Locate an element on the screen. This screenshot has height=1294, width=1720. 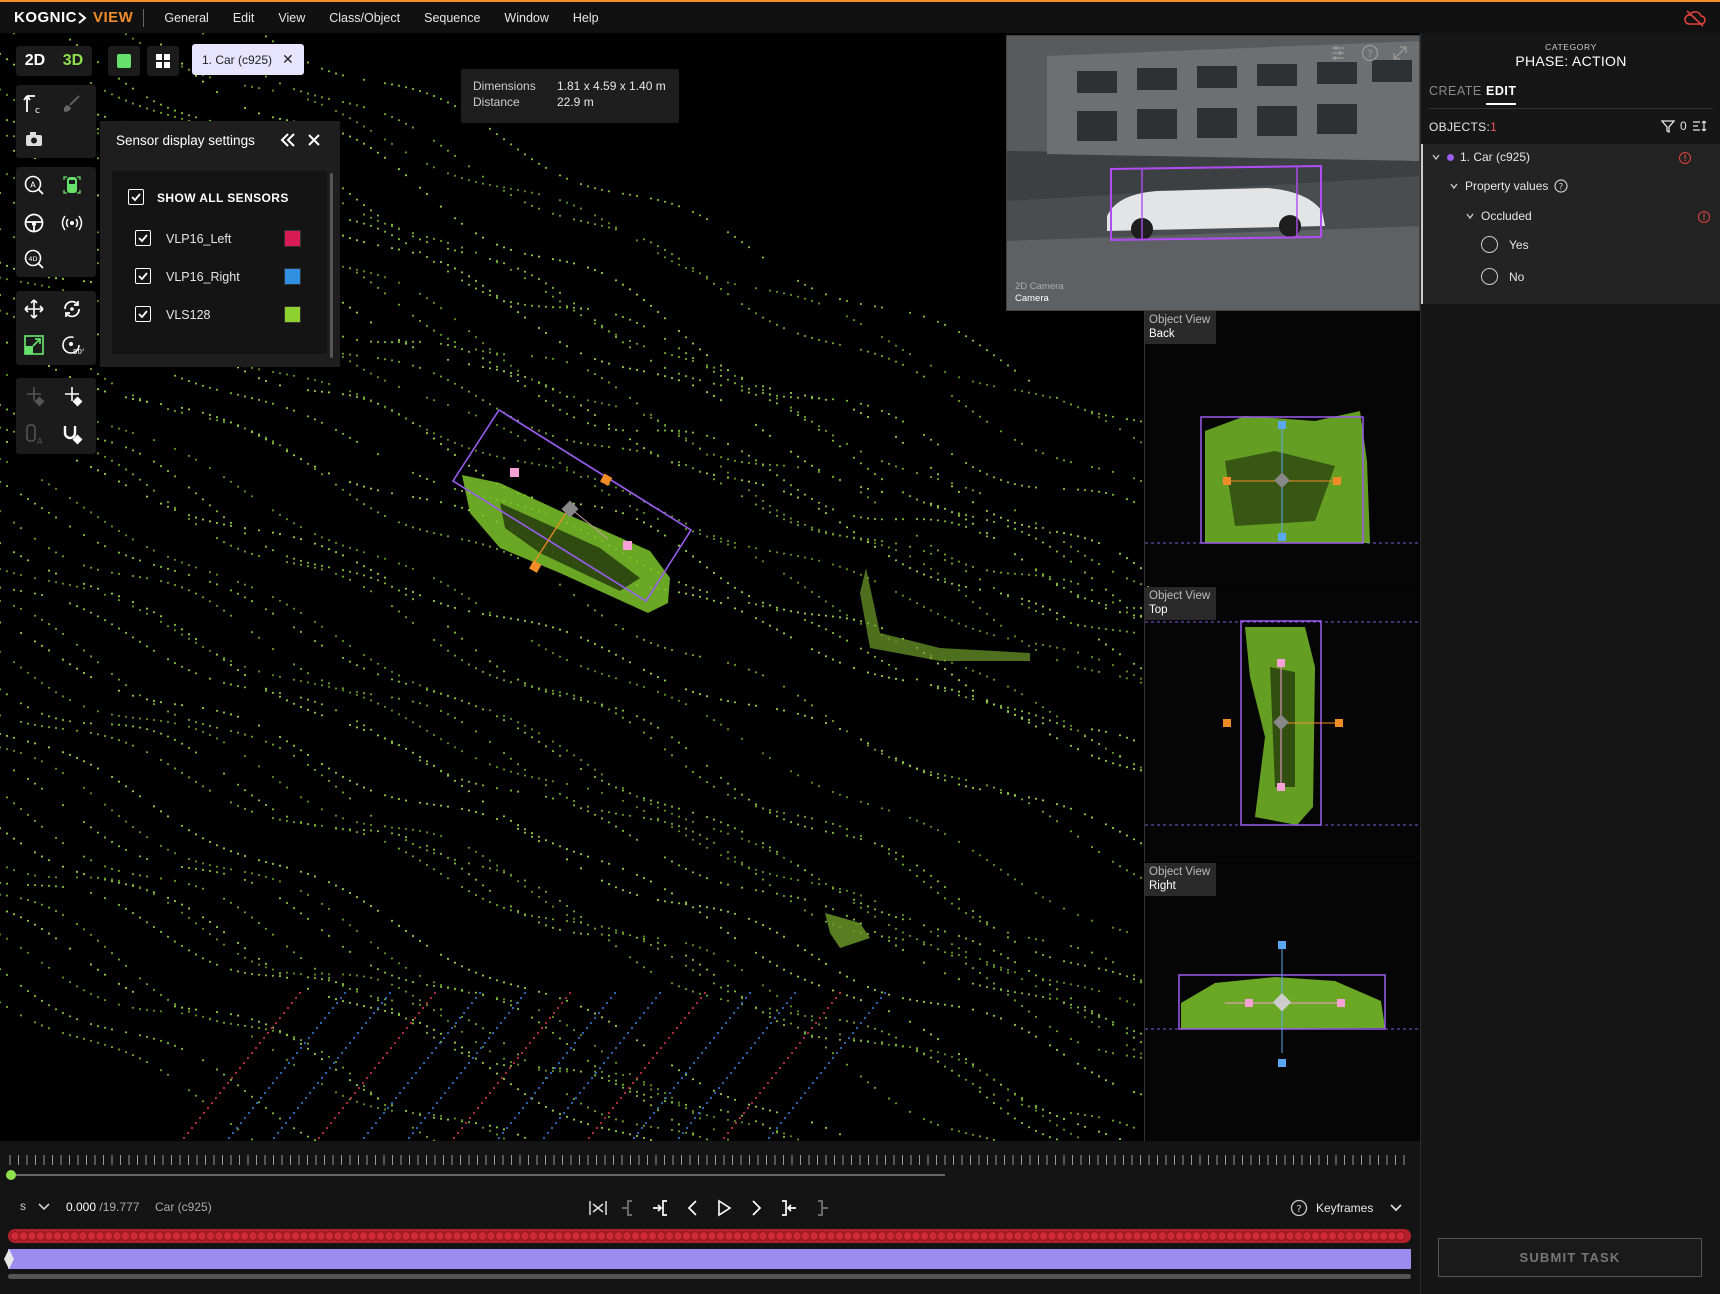
object-view-top: Object View Top is located at coordinates (1282, 724).